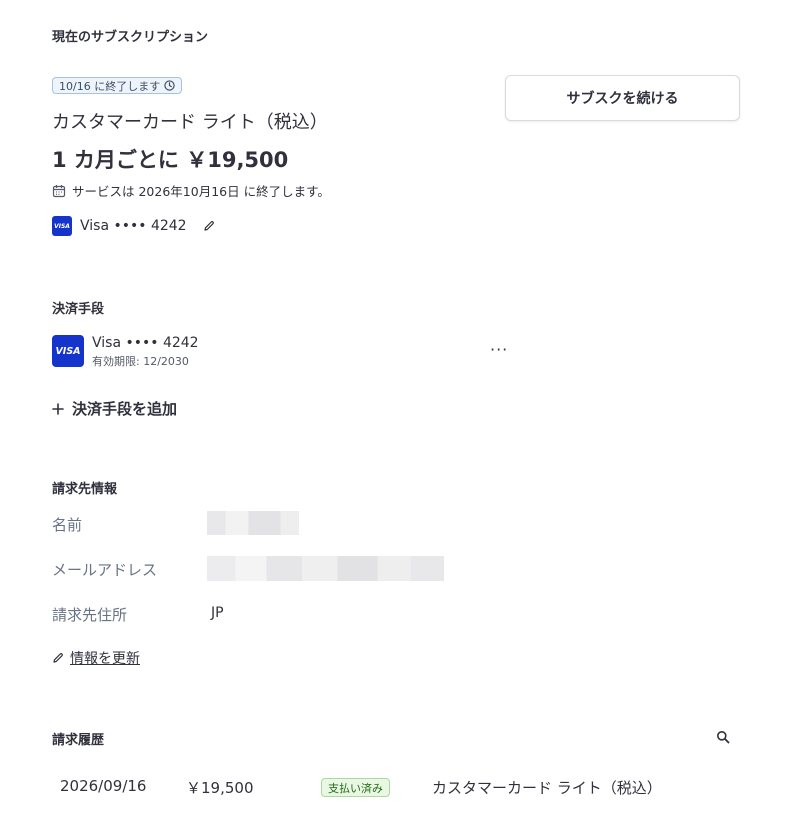  I want to click on plan-name: カスタマーカード ライト（税込）, so click(190, 122).